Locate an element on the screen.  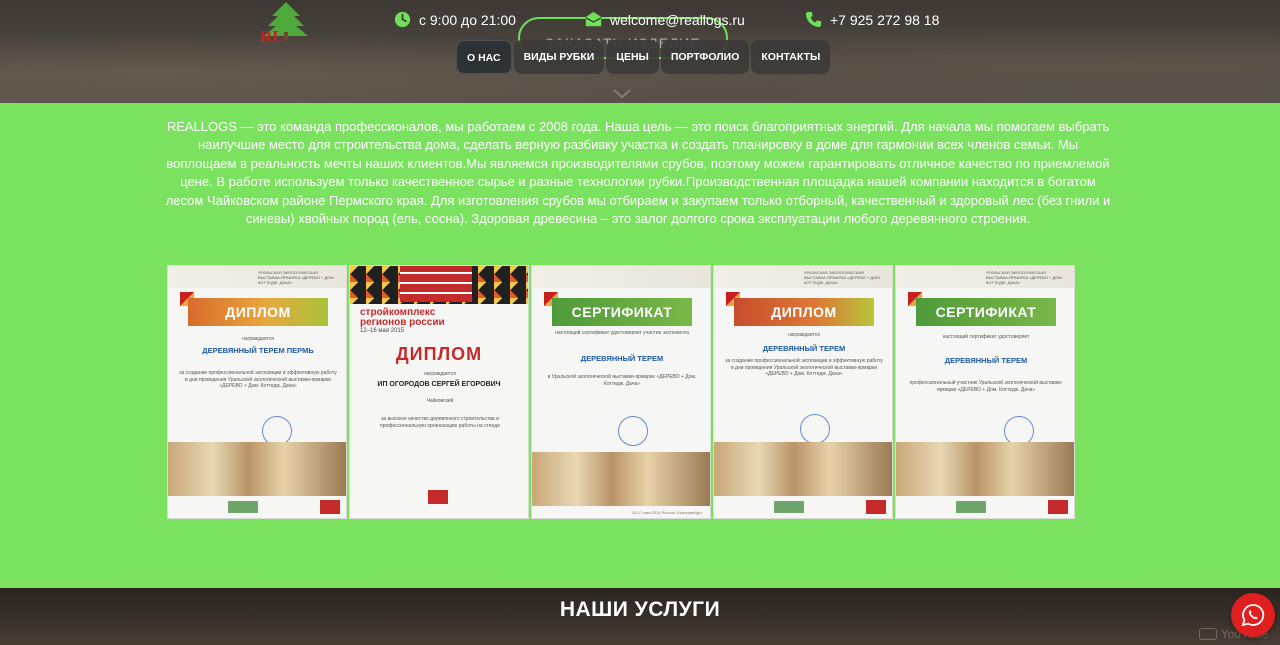
clock-icon is located at coordinates (402, 19).